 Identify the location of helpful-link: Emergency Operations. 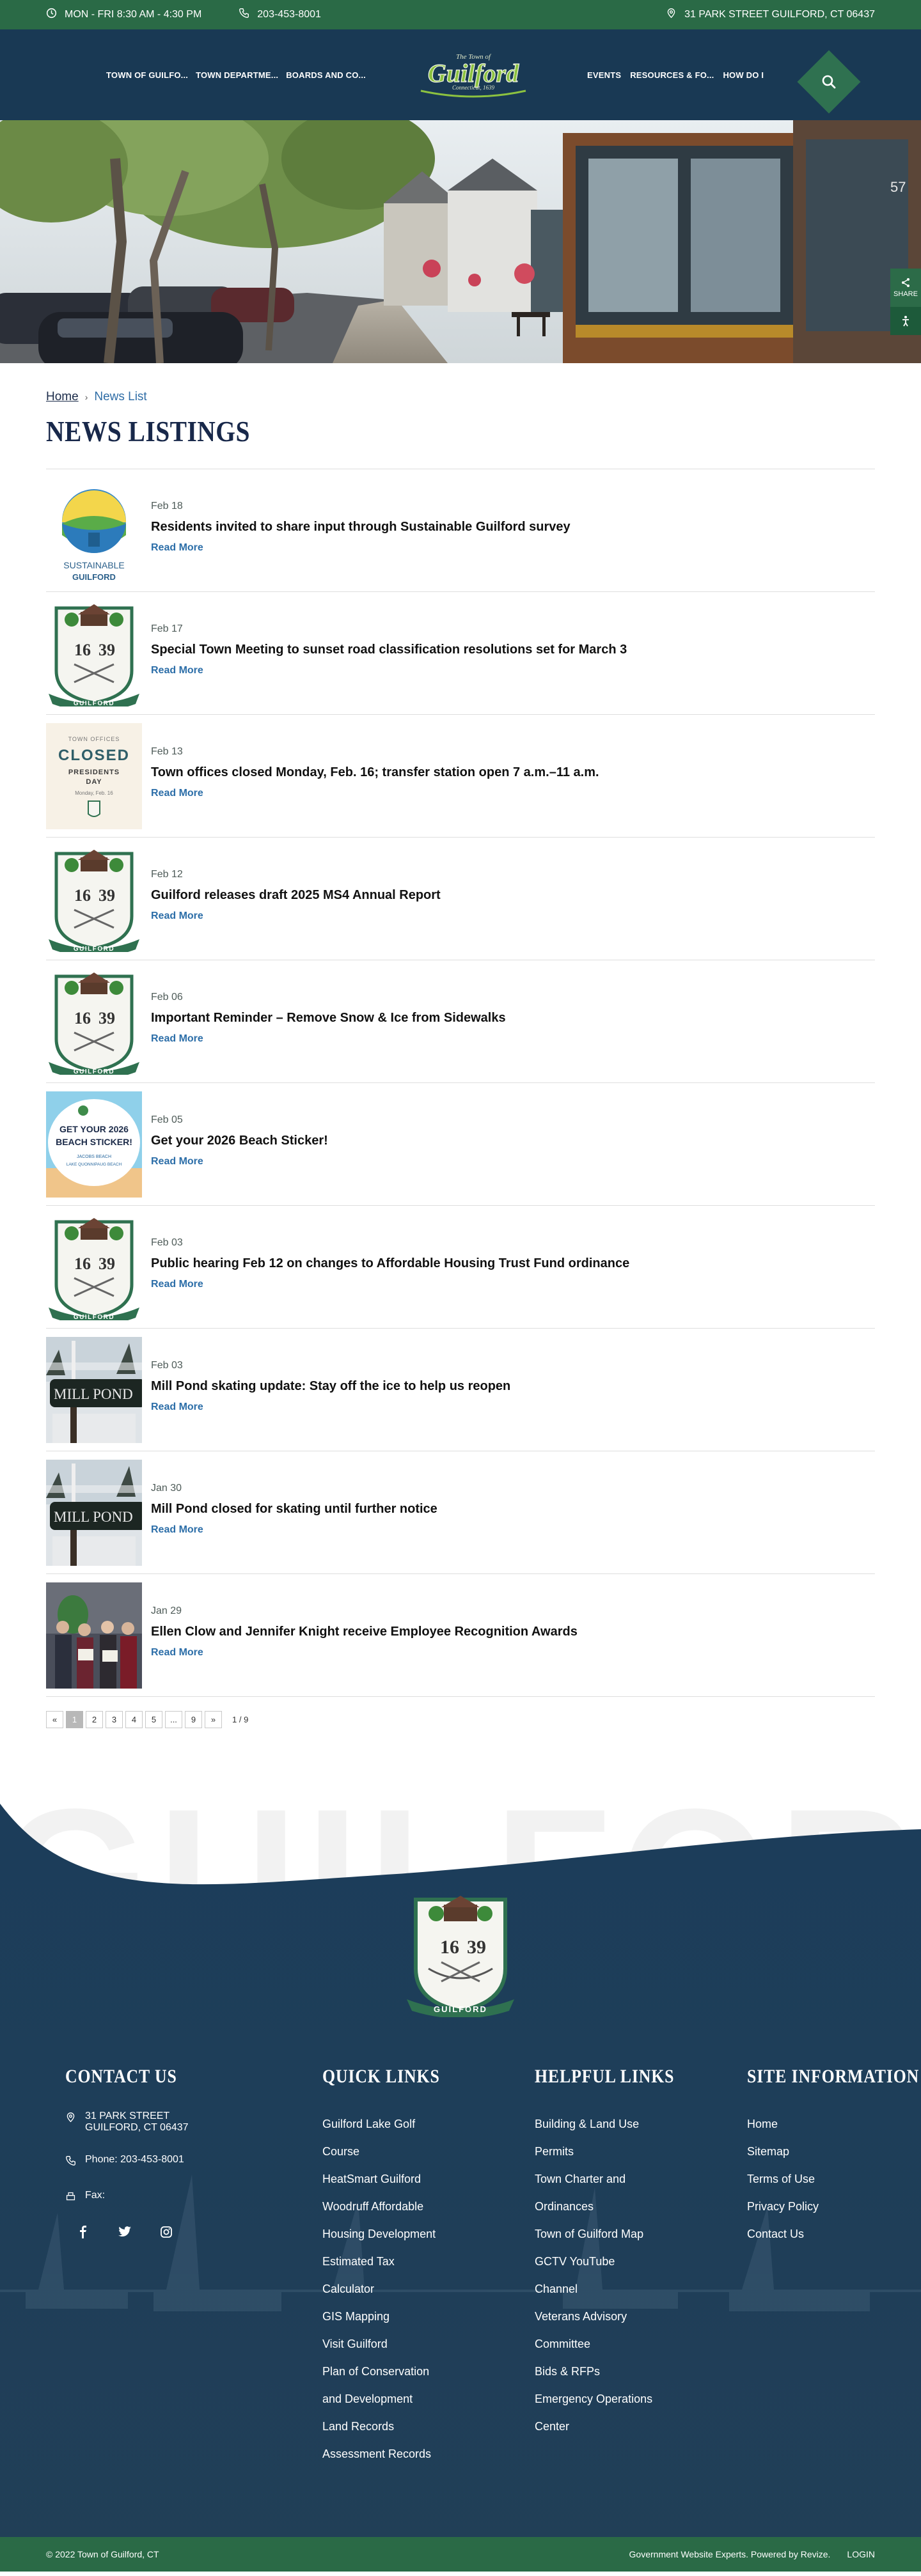
(616, 2399).